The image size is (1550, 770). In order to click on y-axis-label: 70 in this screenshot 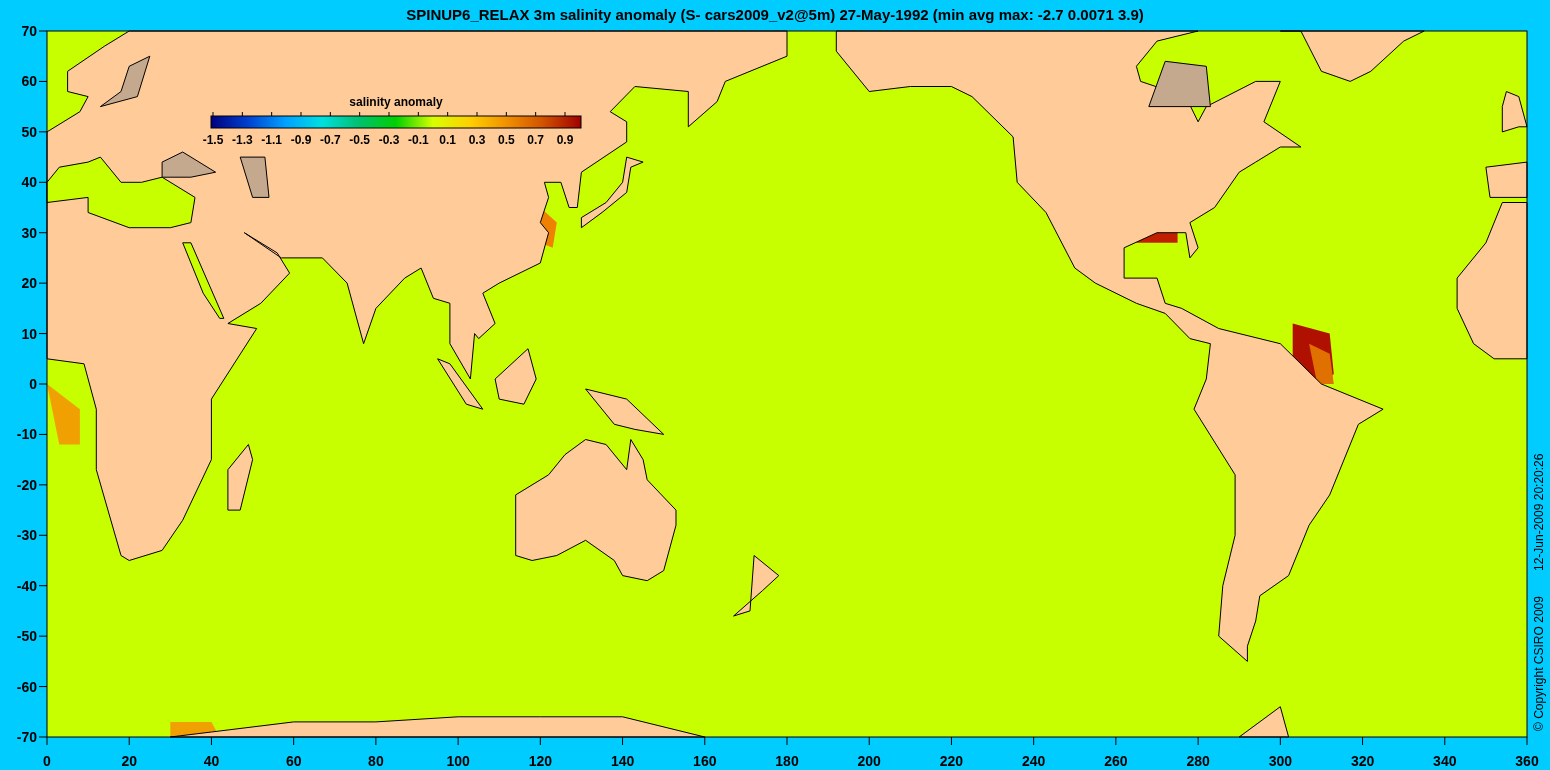, I will do `click(29, 31)`.